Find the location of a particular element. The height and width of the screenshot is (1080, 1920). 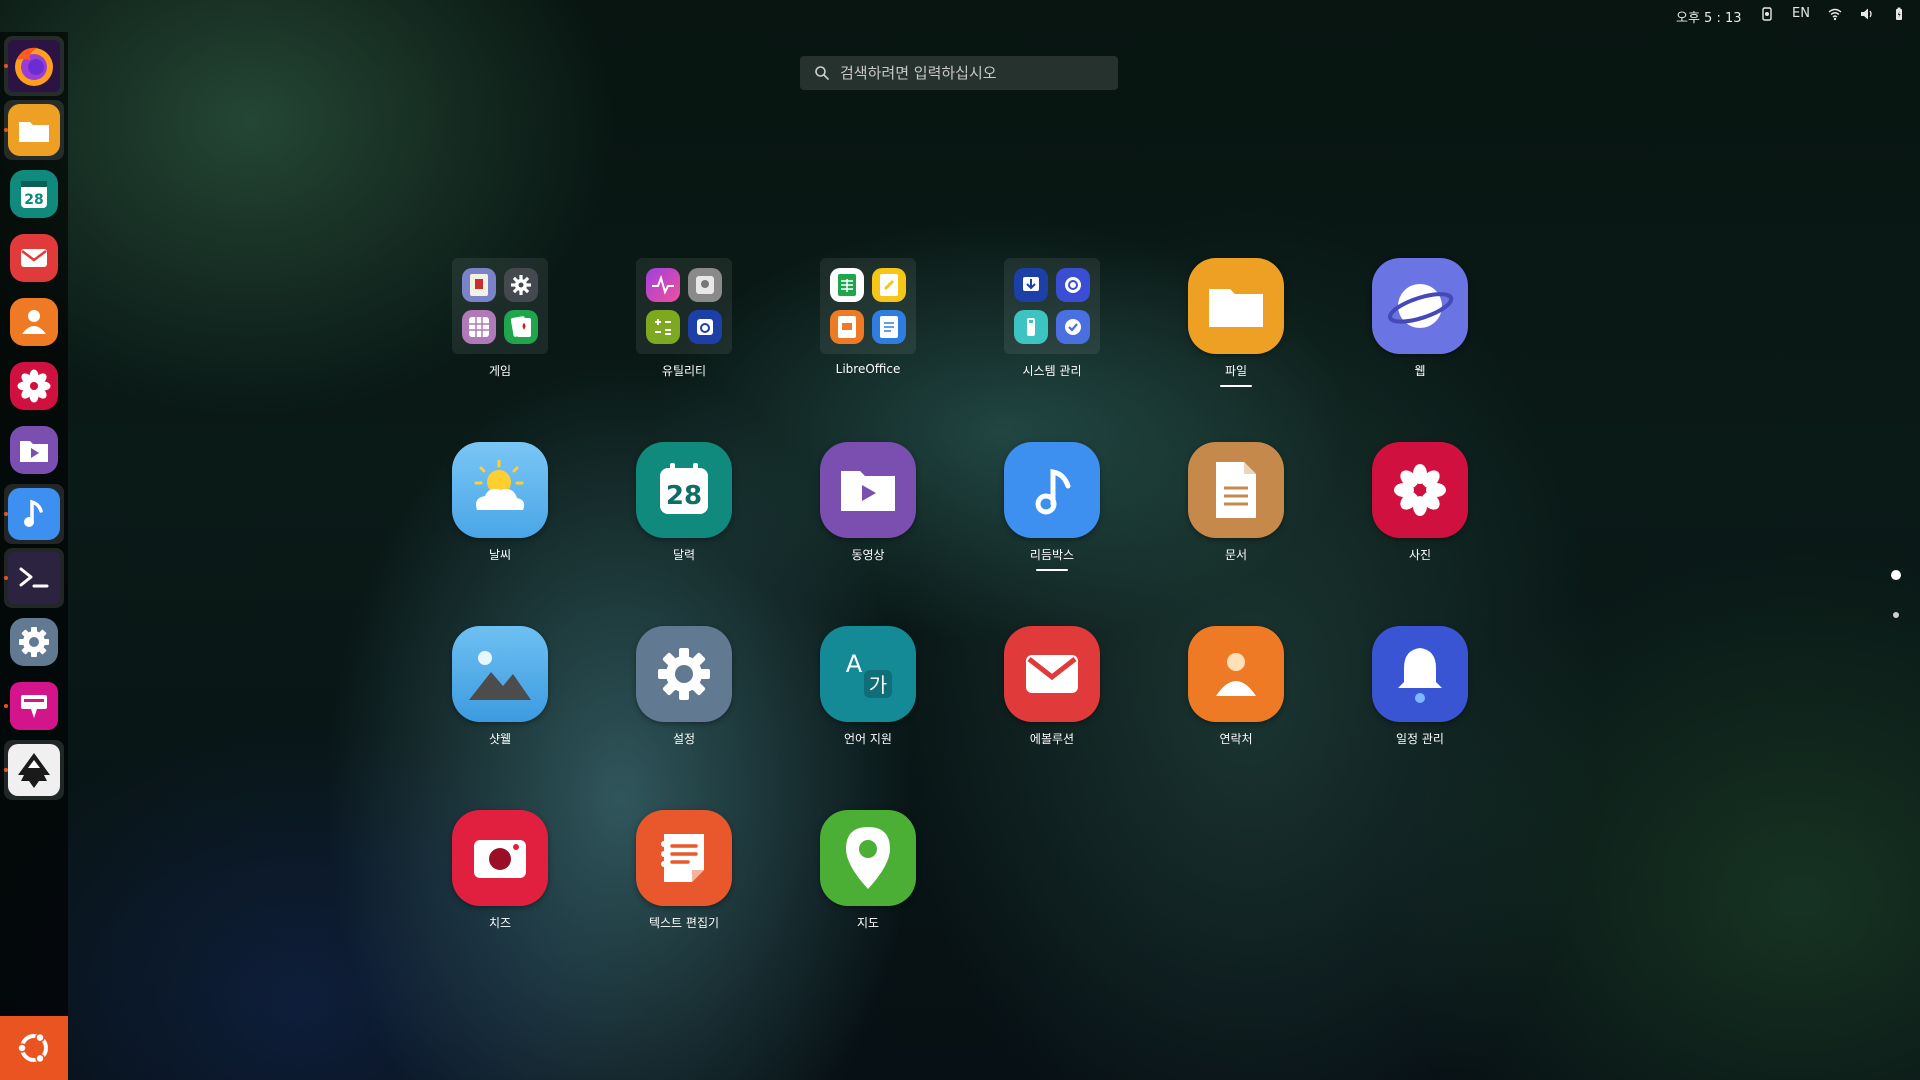

app-label: 시스템 관리 is located at coordinates (1052, 371).